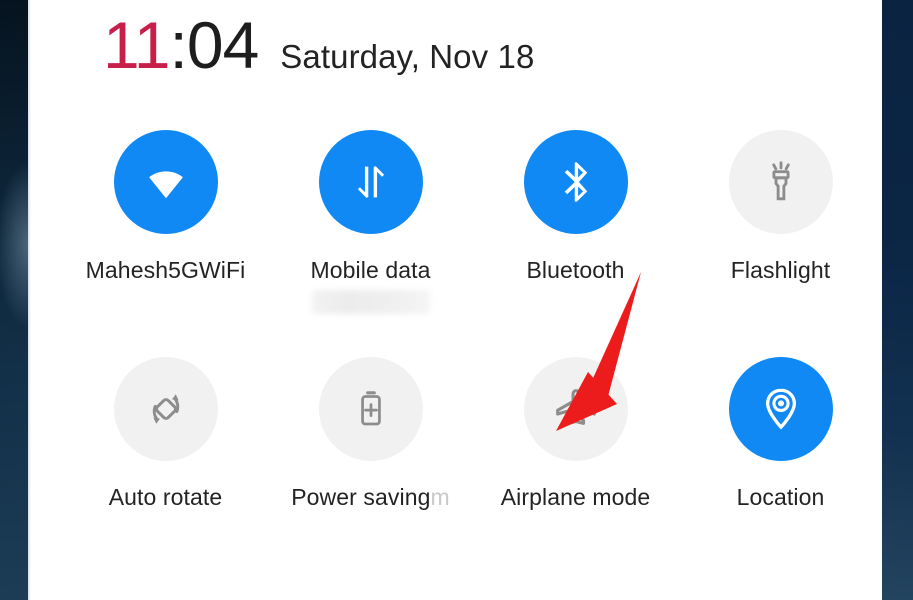 This screenshot has height=600, width=913. Describe the element at coordinates (575, 497) in the screenshot. I see `tile-airplane-mode-label: Airplane mode` at that location.